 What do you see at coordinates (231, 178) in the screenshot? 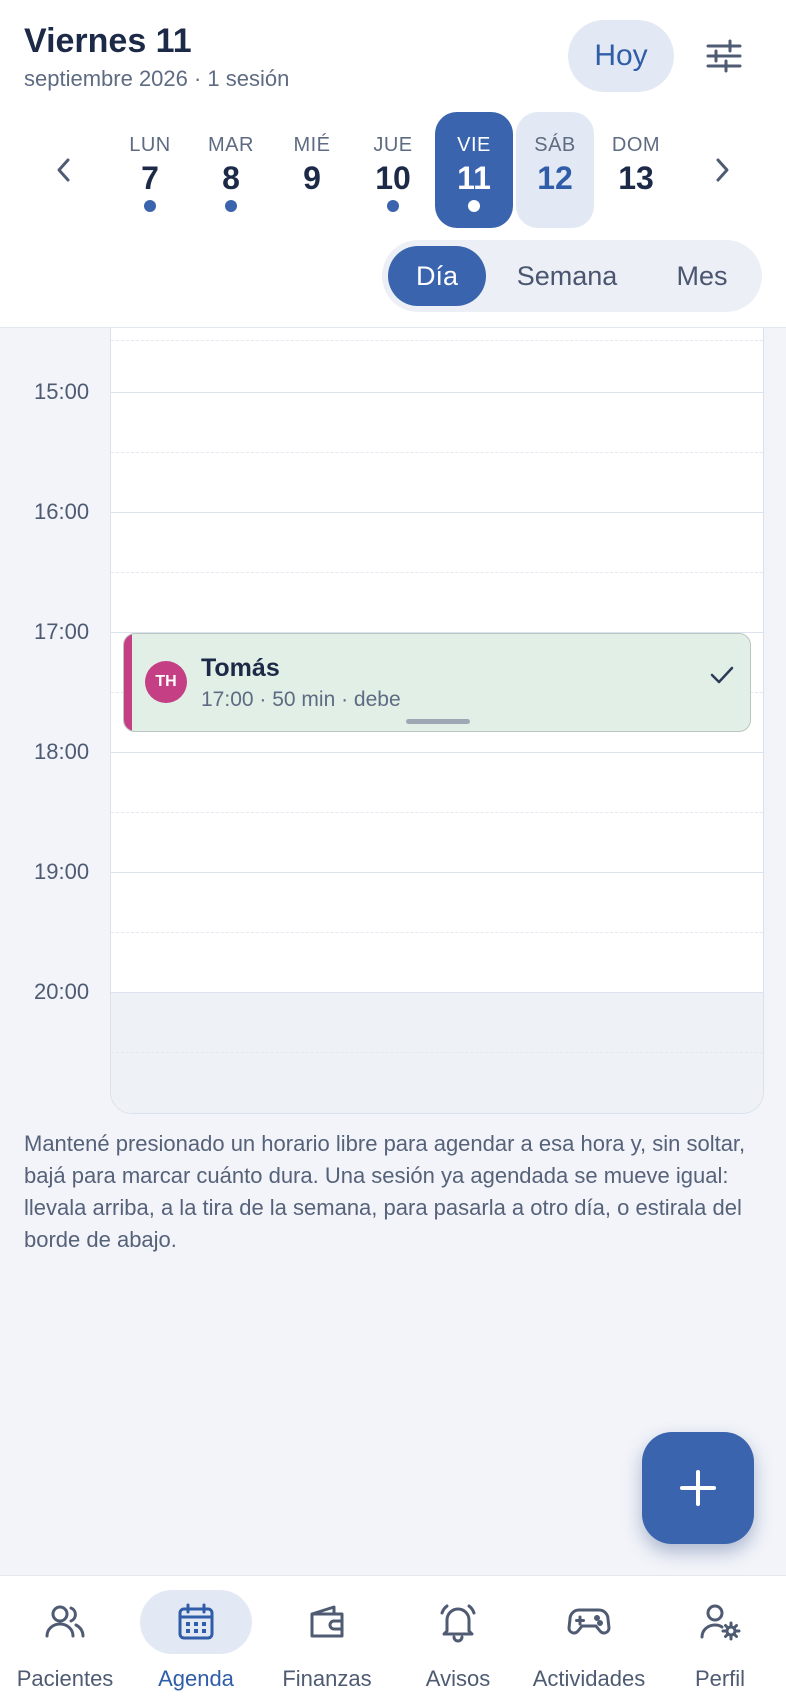
I see `day-number: 8` at bounding box center [231, 178].